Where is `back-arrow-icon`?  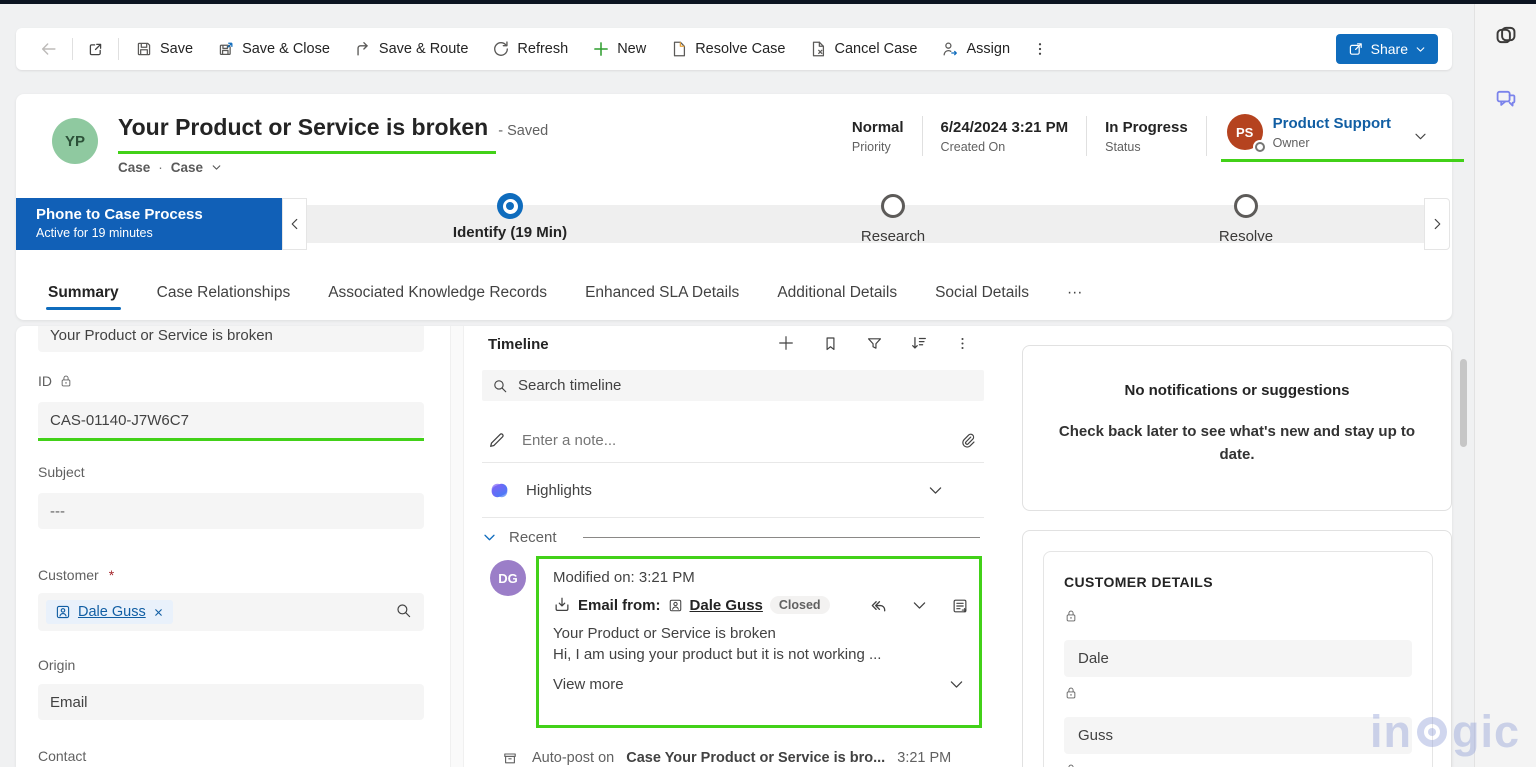 back-arrow-icon is located at coordinates (48, 49).